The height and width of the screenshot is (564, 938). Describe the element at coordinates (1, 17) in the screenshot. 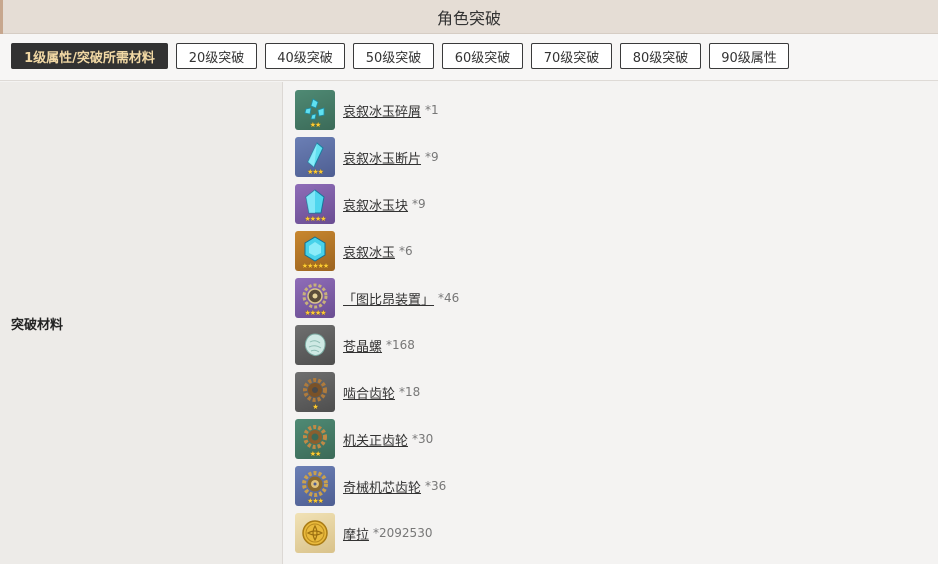

I see `title-bar-accent` at that location.